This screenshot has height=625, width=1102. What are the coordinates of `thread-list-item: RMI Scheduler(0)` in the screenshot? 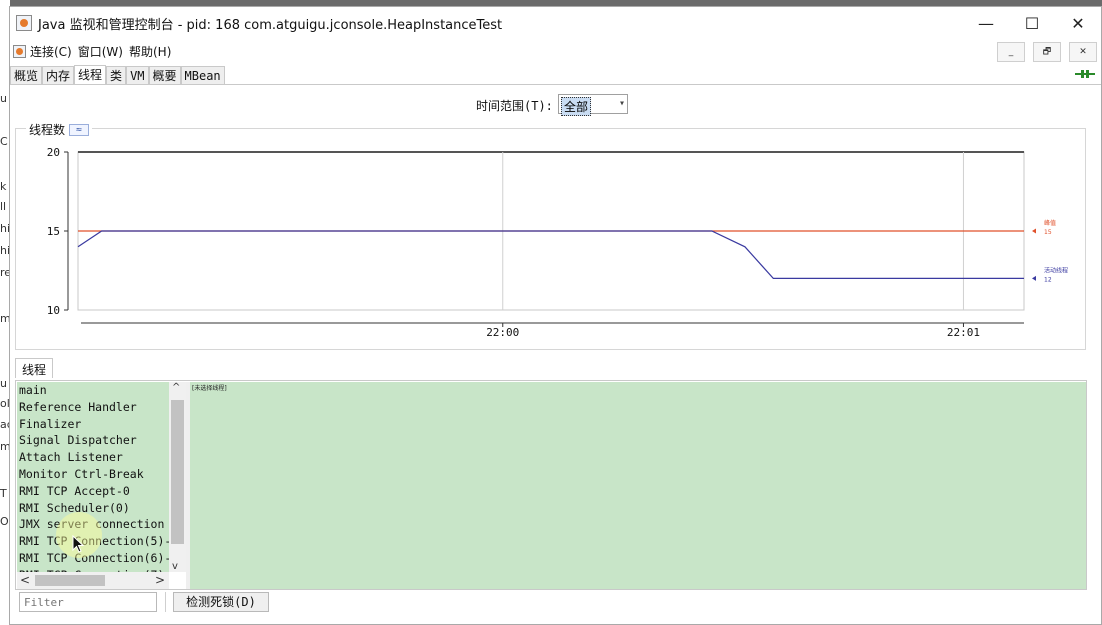 It's located at (93, 508).